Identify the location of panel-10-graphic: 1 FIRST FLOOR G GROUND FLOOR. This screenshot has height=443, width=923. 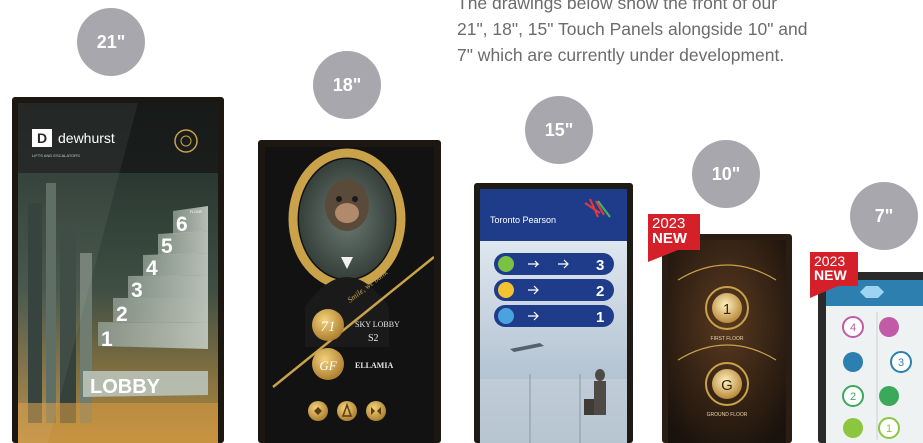
(727, 341).